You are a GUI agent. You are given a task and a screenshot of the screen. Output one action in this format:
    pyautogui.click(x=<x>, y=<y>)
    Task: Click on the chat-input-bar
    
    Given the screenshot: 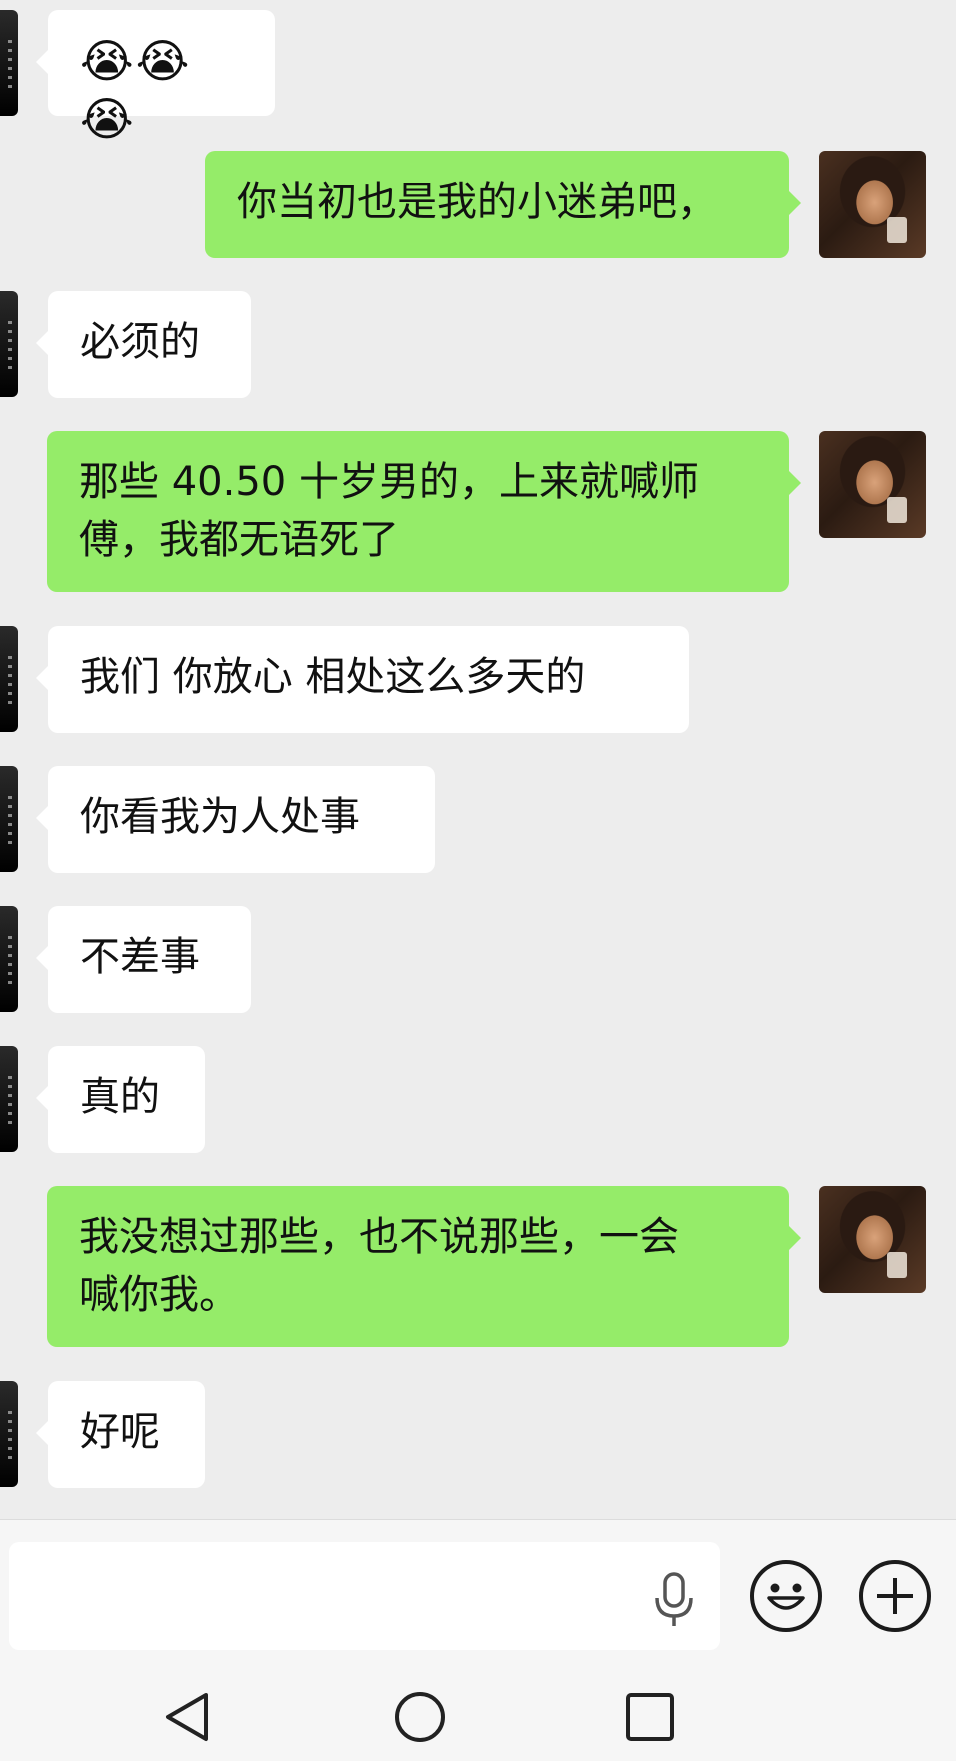 What is the action you would take?
    pyautogui.click(x=478, y=1595)
    